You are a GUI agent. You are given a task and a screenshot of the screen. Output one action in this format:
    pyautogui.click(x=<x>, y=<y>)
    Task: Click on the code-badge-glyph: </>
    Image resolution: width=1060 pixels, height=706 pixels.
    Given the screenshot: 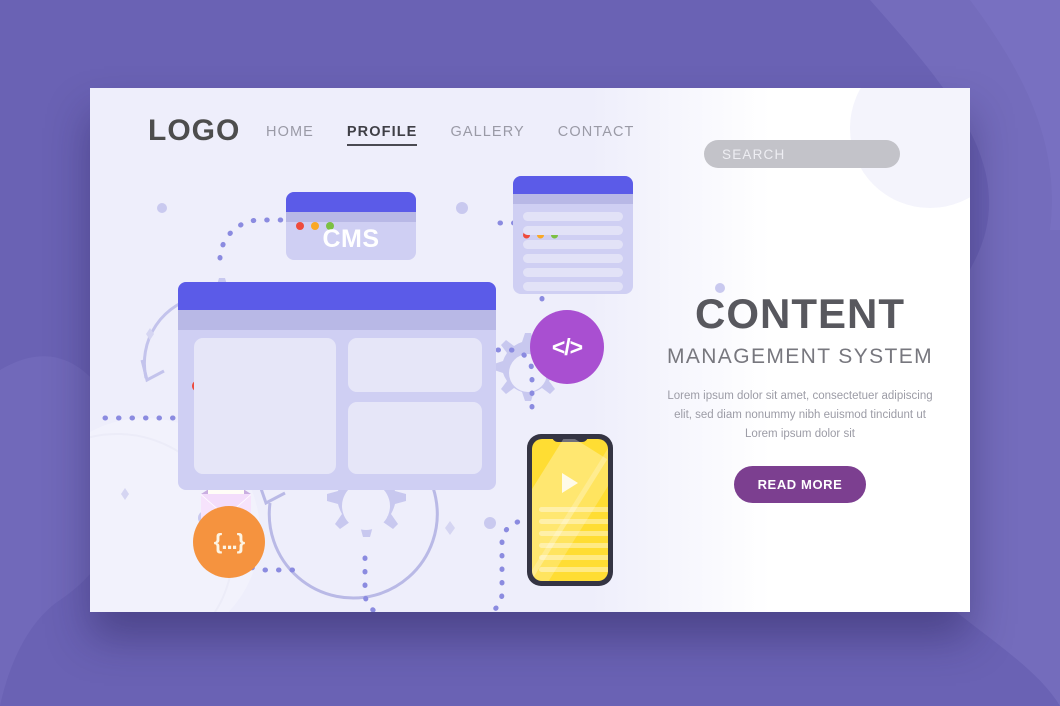 What is the action you would take?
    pyautogui.click(x=567, y=346)
    